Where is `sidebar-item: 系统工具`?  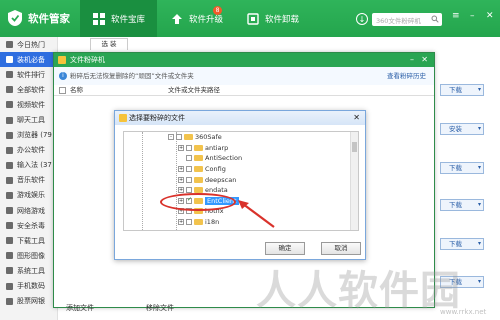
sidebar-item: 系统工具 is located at coordinates (28, 270).